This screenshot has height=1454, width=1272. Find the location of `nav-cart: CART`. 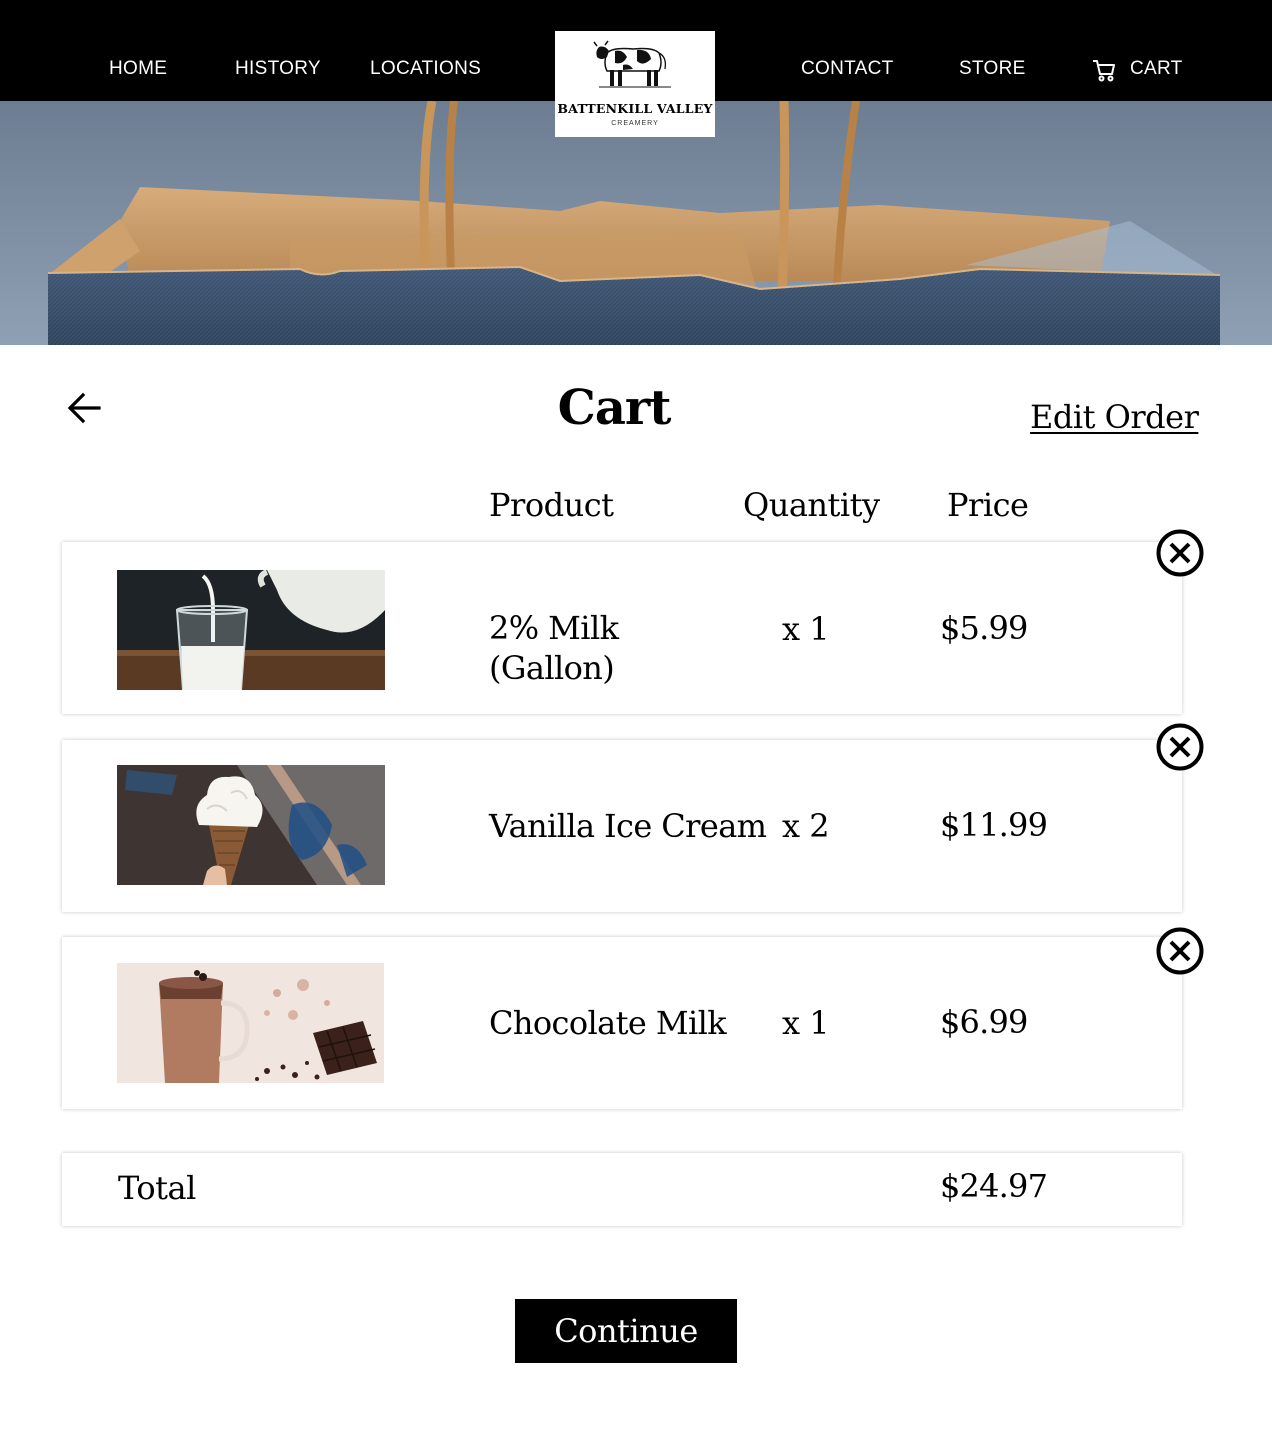

nav-cart: CART is located at coordinates (1156, 69).